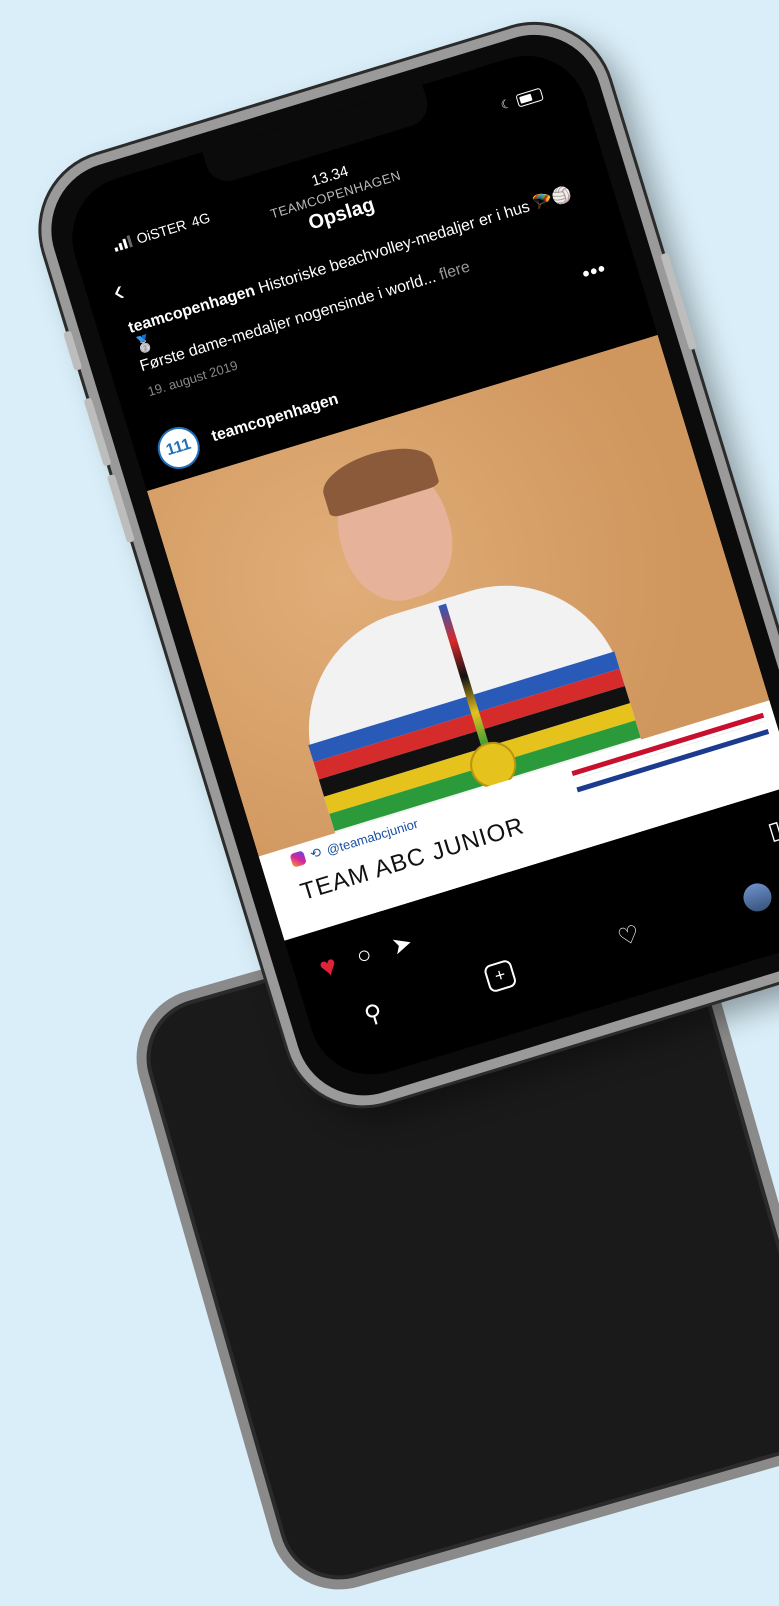 The image size is (779, 1606). Describe the element at coordinates (97, 432) in the screenshot. I see `volume-up-button` at that location.